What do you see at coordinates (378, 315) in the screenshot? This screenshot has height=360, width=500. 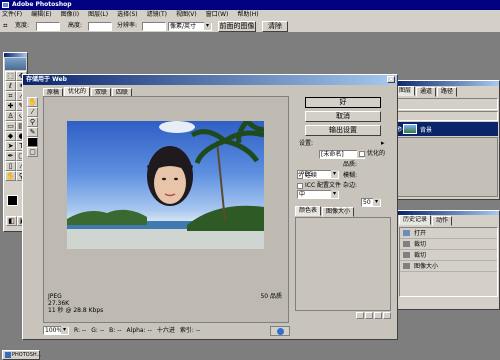 I see `color-new-icon` at bounding box center [378, 315].